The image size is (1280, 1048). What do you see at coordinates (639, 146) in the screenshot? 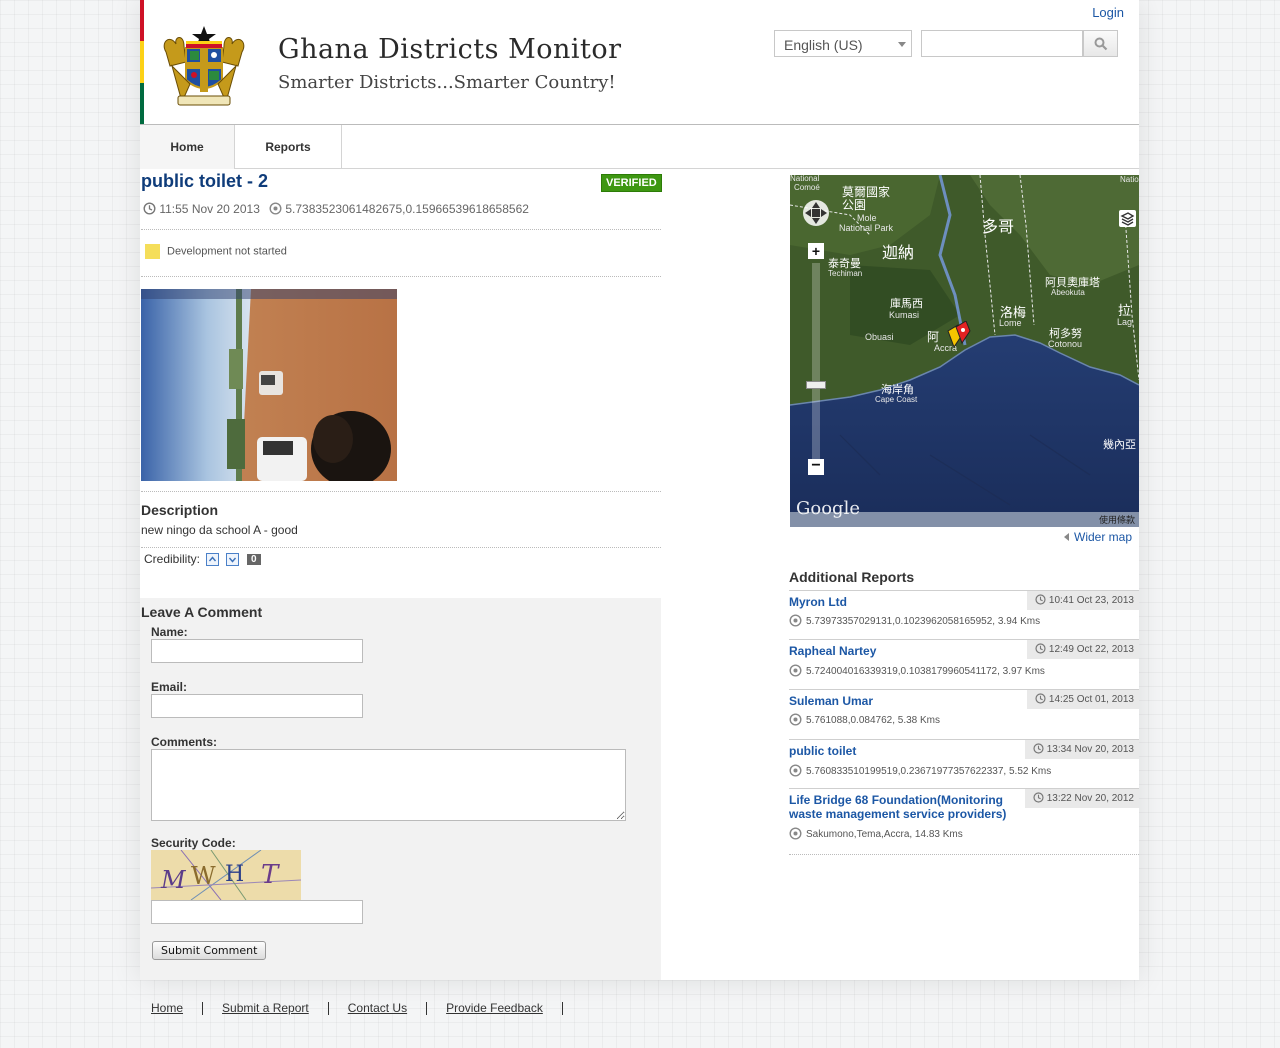
I see `main-nav: Home Reports` at bounding box center [639, 146].